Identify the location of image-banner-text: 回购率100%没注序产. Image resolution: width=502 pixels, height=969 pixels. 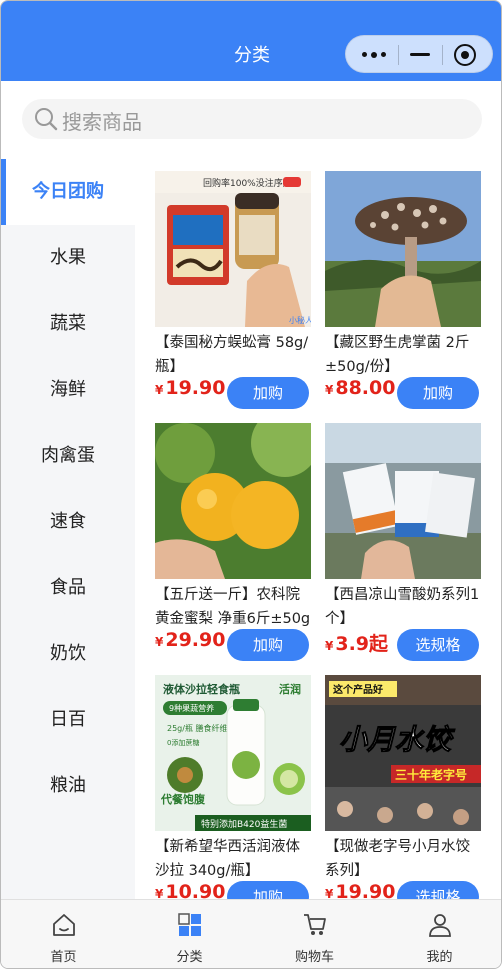
(247, 183).